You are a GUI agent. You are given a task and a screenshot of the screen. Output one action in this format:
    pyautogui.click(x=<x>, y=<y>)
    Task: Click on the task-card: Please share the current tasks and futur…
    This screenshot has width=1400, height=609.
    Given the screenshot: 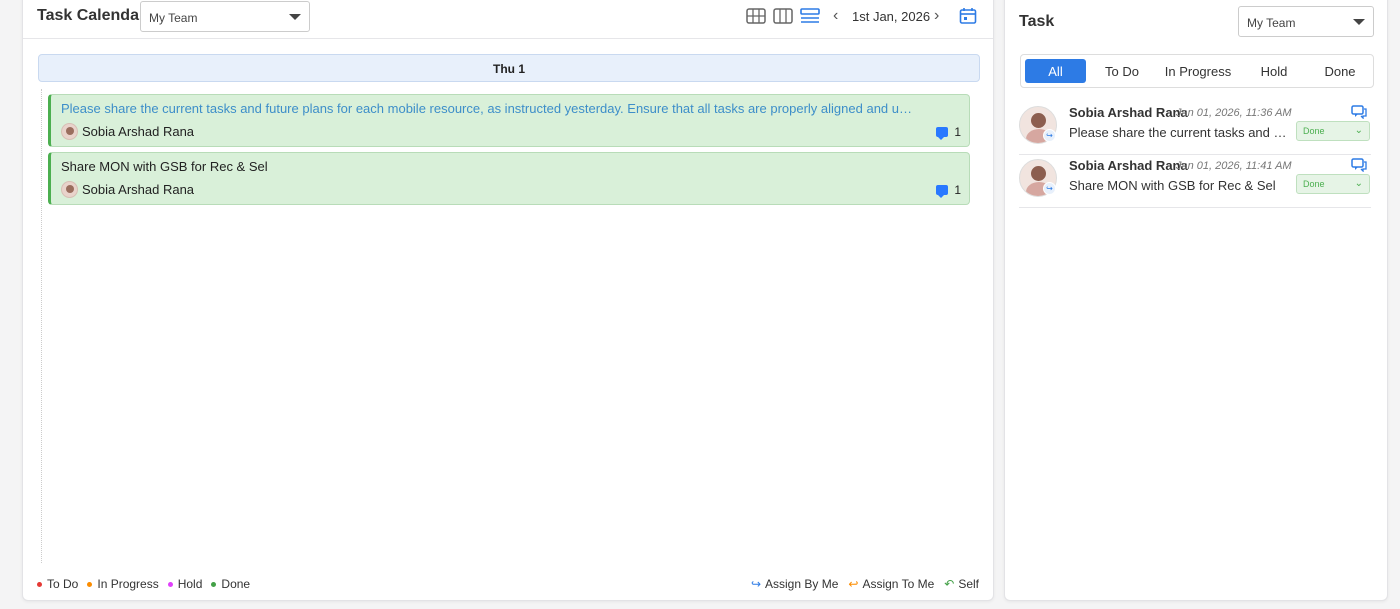 What is the action you would take?
    pyautogui.click(x=509, y=120)
    